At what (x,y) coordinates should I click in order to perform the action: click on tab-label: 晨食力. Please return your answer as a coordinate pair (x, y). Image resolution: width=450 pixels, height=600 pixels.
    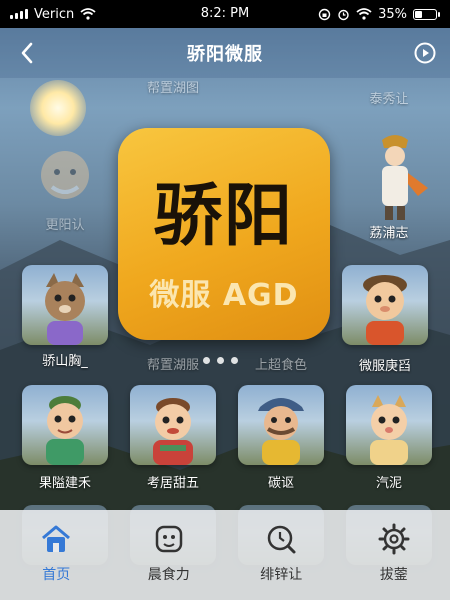
    Looking at the image, I should click on (168, 575).